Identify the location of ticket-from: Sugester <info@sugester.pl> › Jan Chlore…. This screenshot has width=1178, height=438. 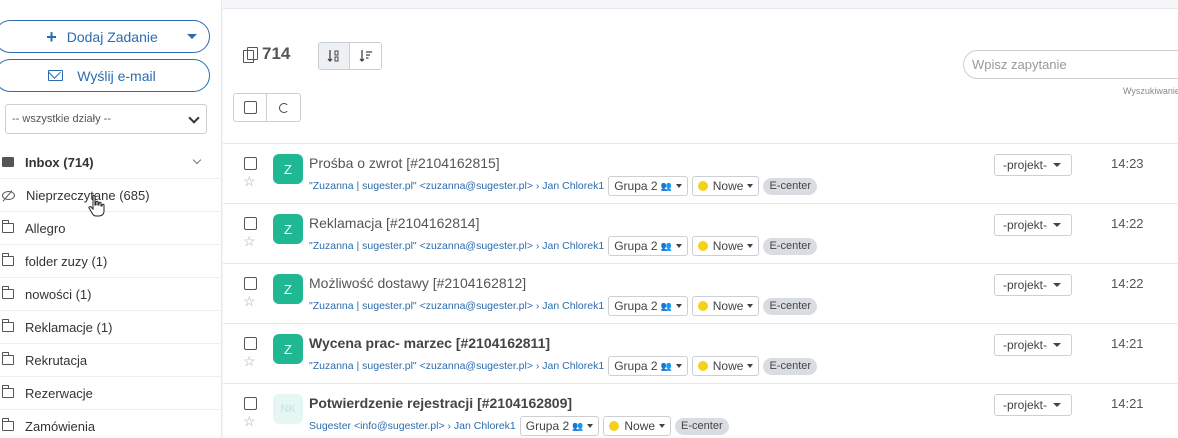
(412, 426).